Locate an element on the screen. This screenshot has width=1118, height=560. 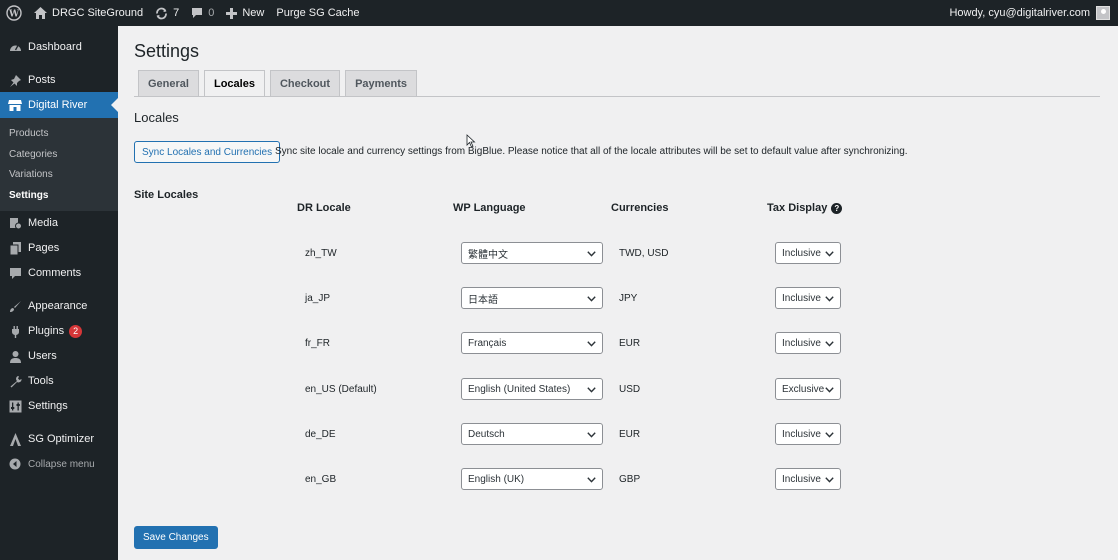
tax-display-value: Exclusive is located at coordinates (803, 389).